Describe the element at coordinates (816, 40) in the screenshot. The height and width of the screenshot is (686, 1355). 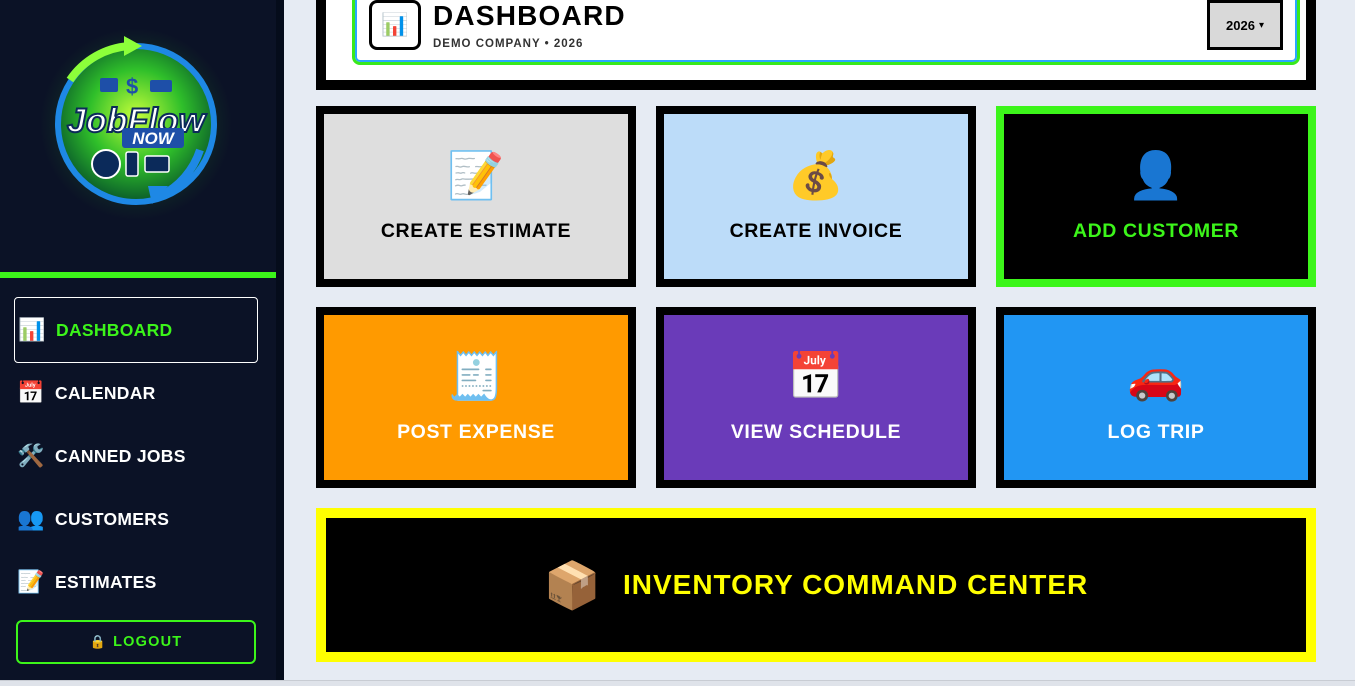
I see `header-inner: 📊 DASHBOARD DEMO COMPANY • 2026 2026 ▾` at that location.